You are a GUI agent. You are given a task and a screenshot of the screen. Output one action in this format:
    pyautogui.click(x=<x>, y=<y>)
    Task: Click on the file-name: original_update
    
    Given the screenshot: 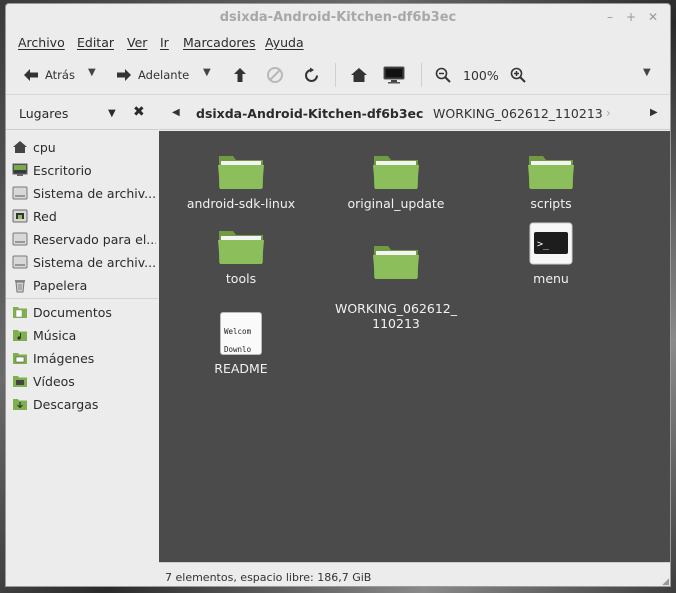 What is the action you would take?
    pyautogui.click(x=396, y=203)
    